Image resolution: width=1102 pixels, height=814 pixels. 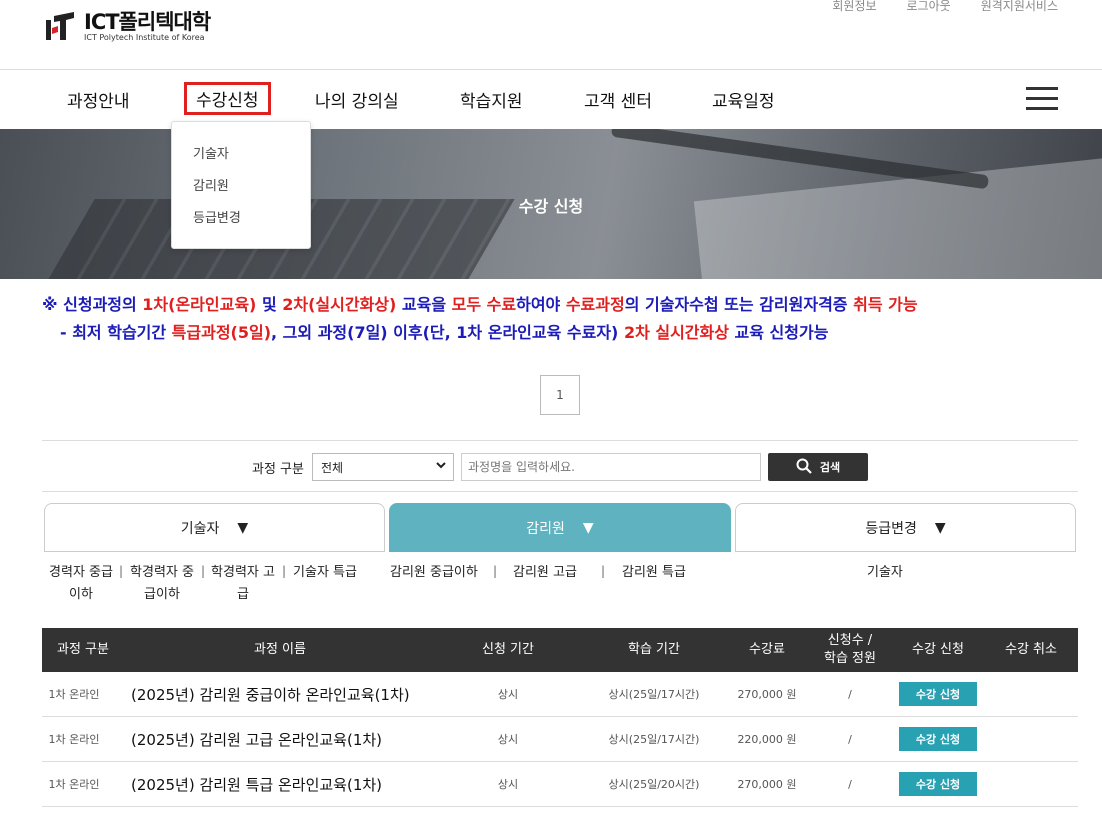 I want to click on tab-supervisor: 감리원 ▼, so click(x=560, y=527).